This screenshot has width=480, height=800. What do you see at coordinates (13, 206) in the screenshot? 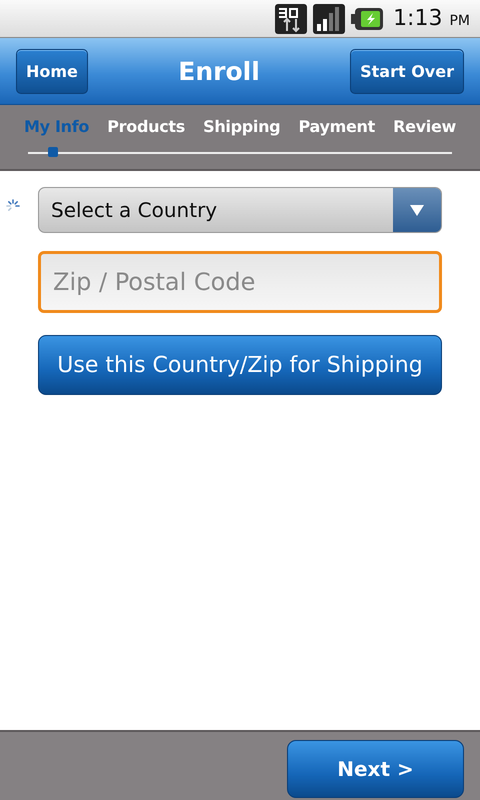
I see `loading-spinner-icon` at bounding box center [13, 206].